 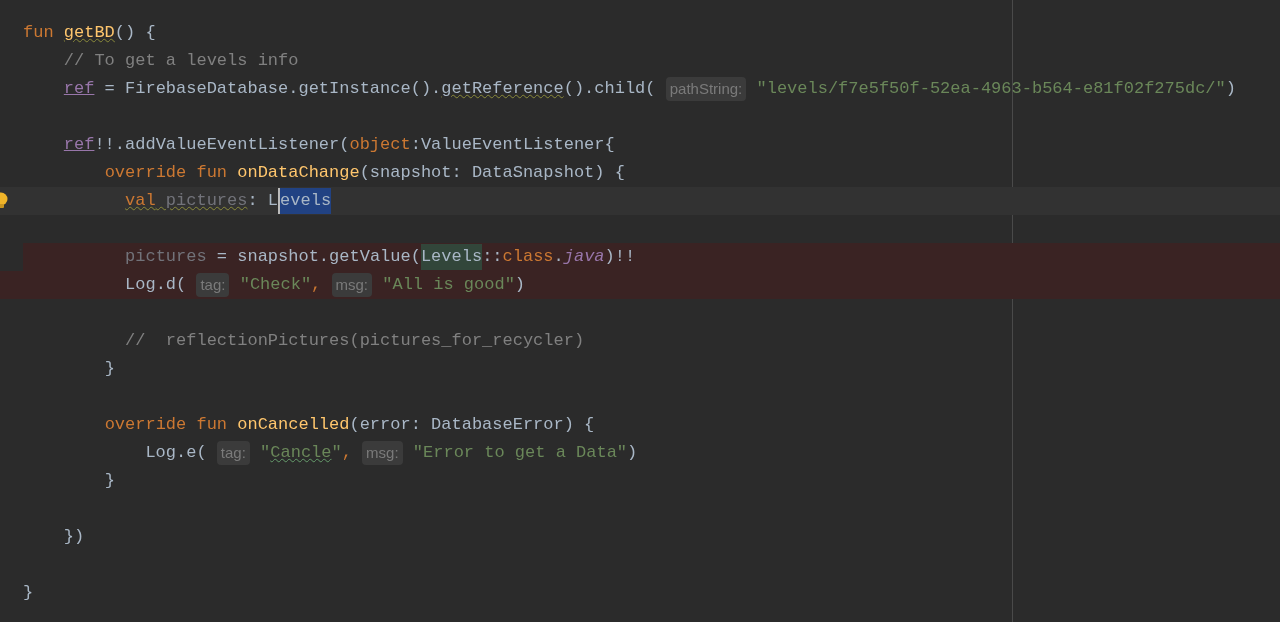 What do you see at coordinates (89, 33) in the screenshot?
I see `code-line: fun getBD() {` at bounding box center [89, 33].